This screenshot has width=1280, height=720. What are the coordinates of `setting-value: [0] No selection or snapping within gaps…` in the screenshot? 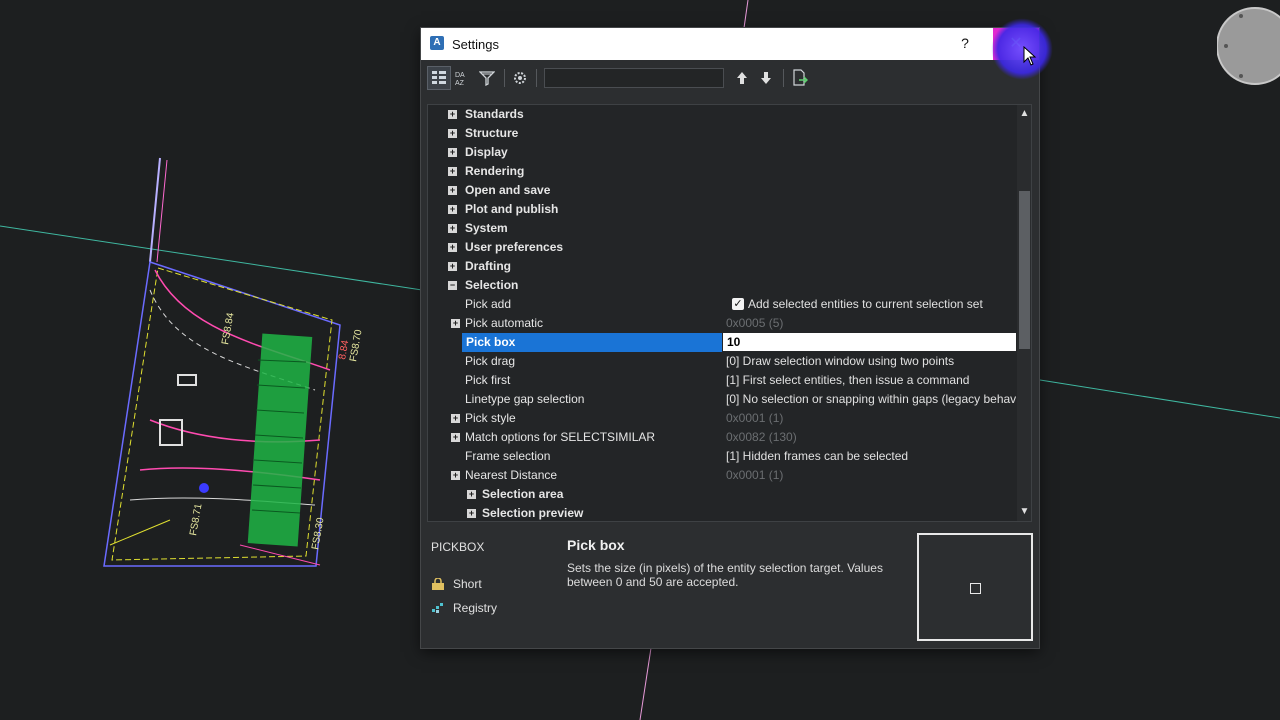 It's located at (871, 399).